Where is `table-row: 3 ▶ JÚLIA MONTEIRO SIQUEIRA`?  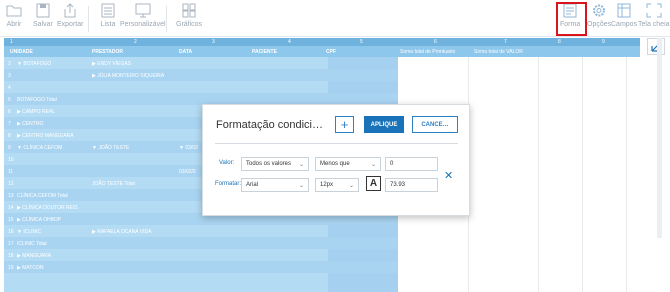 table-row: 3 ▶ JÚLIA MONTEIRO SIQUEIRA is located at coordinates (201, 75).